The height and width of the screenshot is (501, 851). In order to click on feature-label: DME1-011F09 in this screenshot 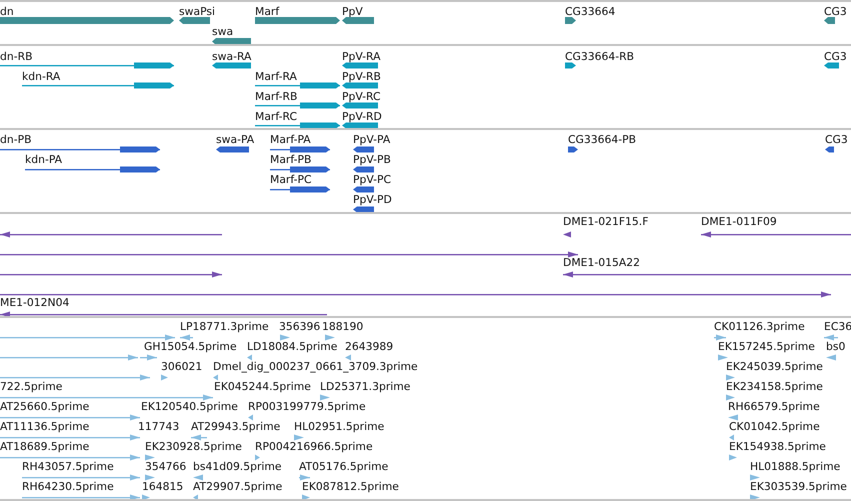, I will do `click(739, 221)`.